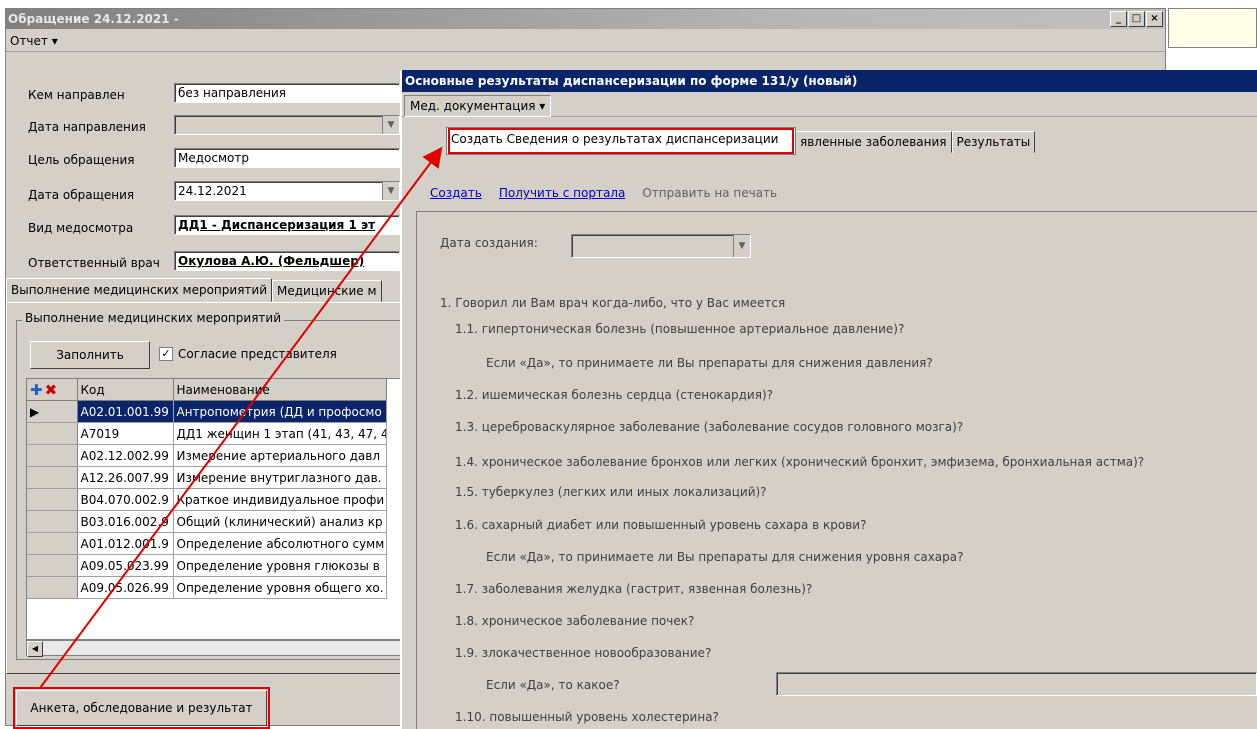 The width and height of the screenshot is (1257, 729). I want to click on add-icon: ✚, so click(36, 390).